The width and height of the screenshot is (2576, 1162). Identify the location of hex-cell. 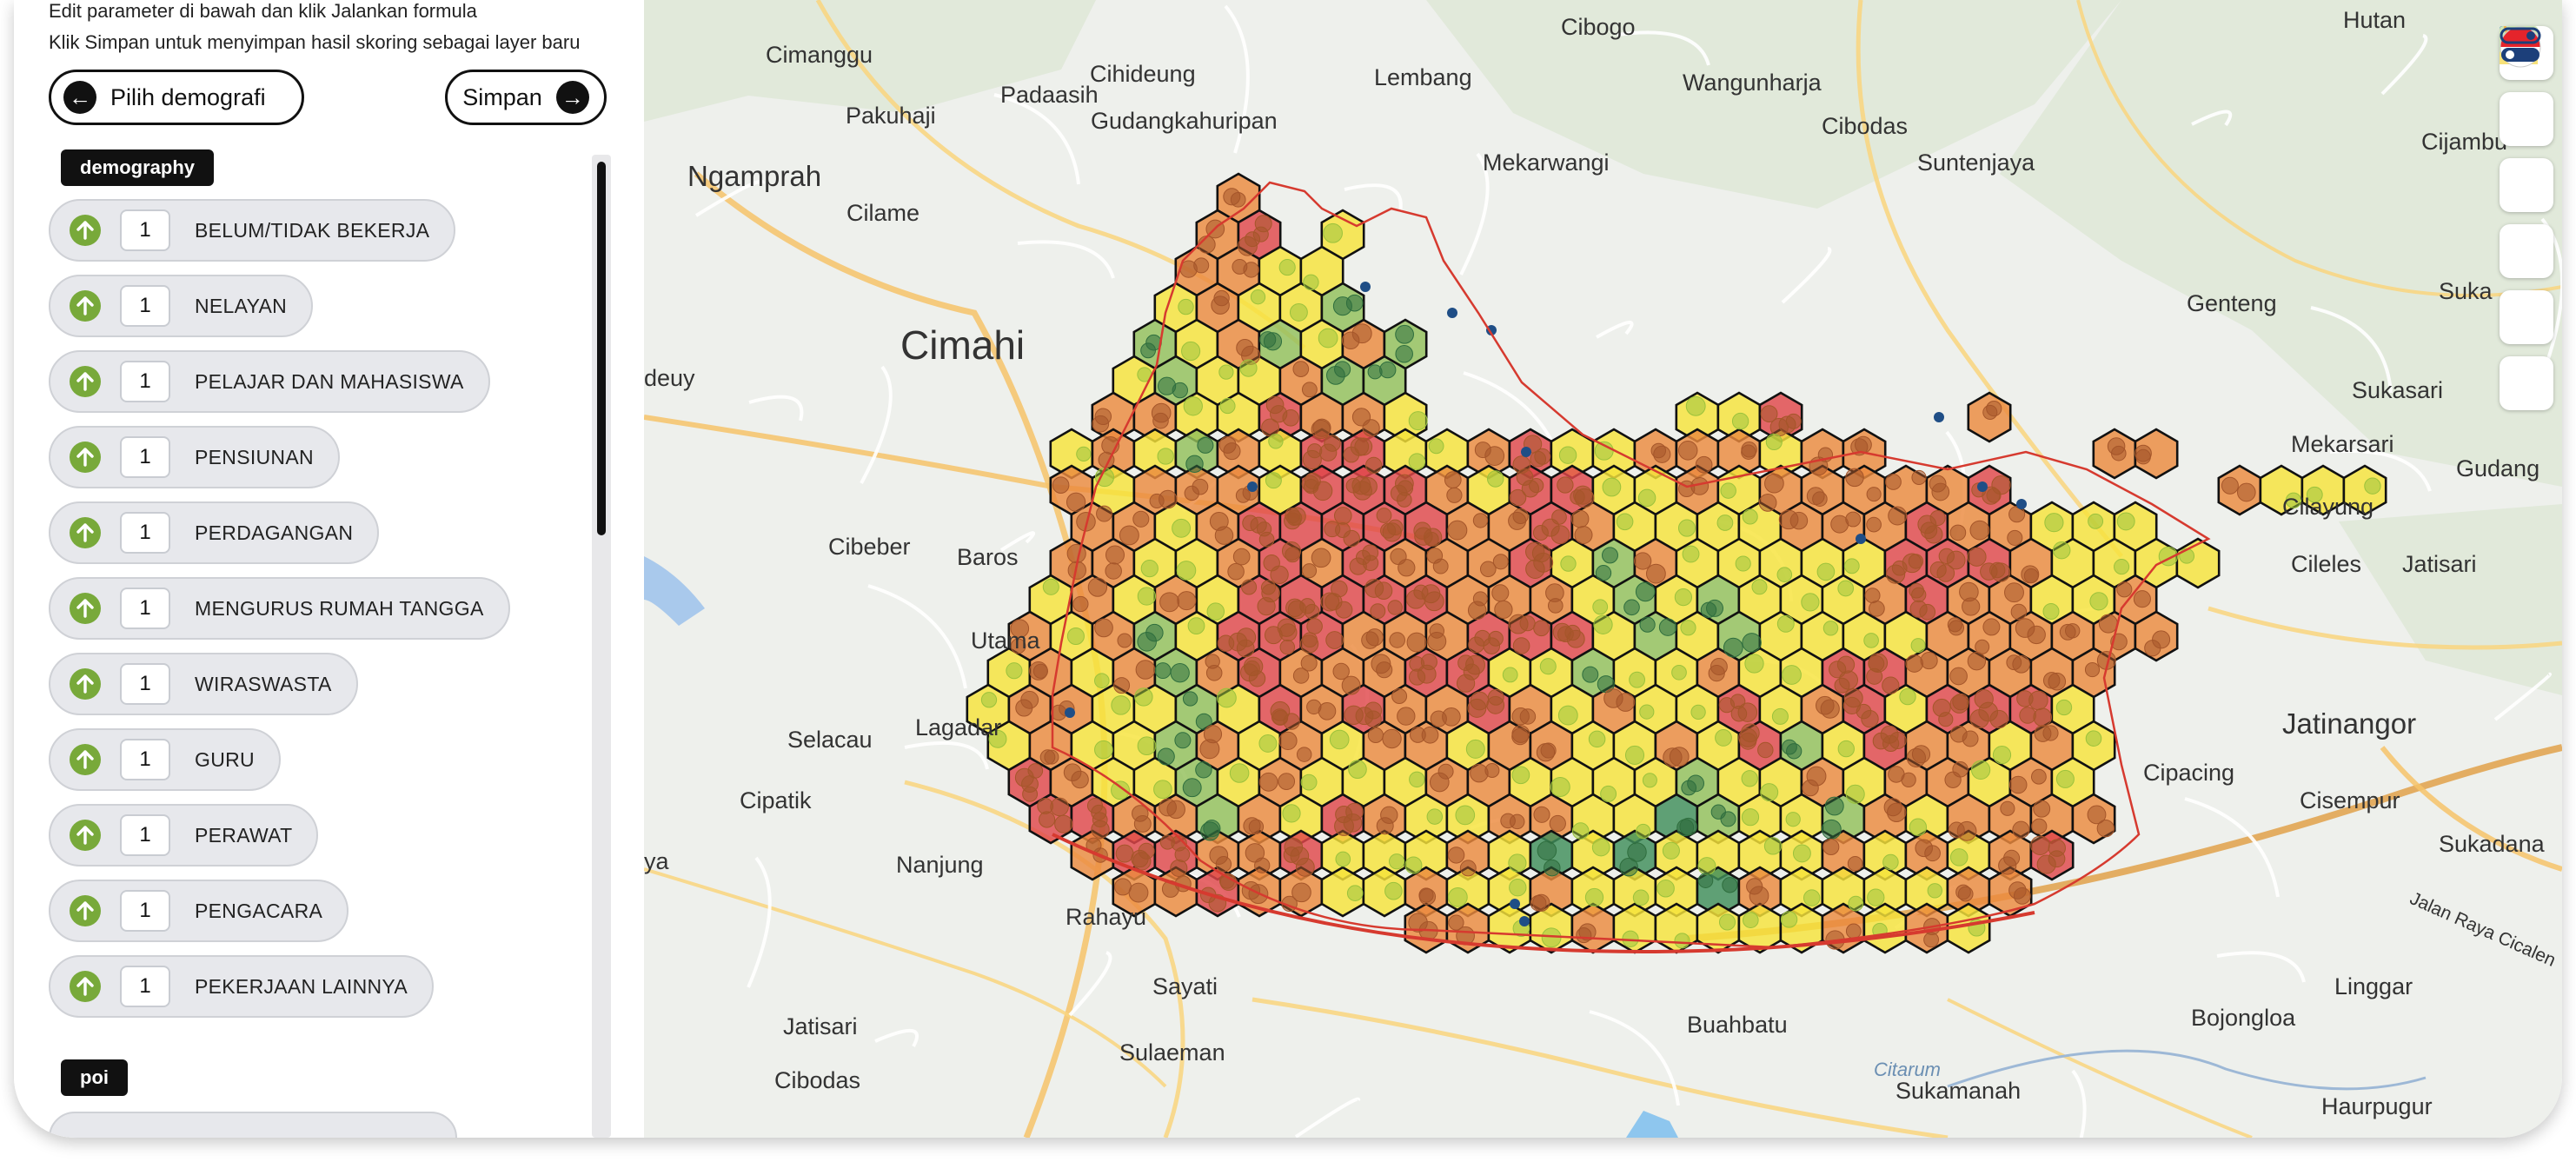
(2198, 563).